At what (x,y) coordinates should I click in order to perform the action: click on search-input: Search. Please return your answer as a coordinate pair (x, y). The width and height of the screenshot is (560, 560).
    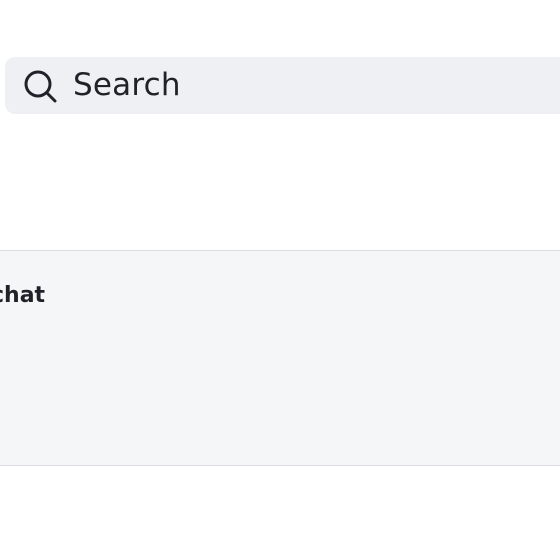
    Looking at the image, I should click on (127, 85).